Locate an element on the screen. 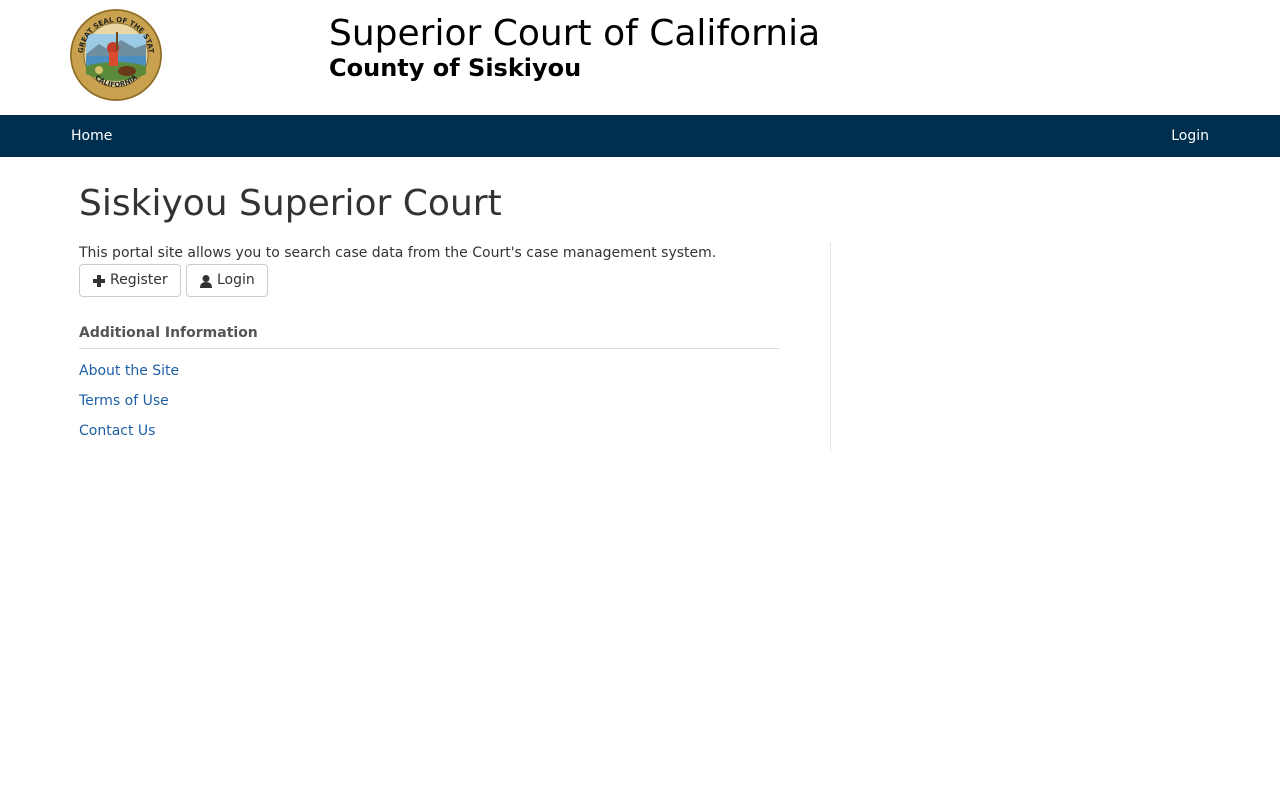 Image resolution: width=1280 pixels, height=800 pixels. contact-us-link: Contact Us is located at coordinates (117, 431).